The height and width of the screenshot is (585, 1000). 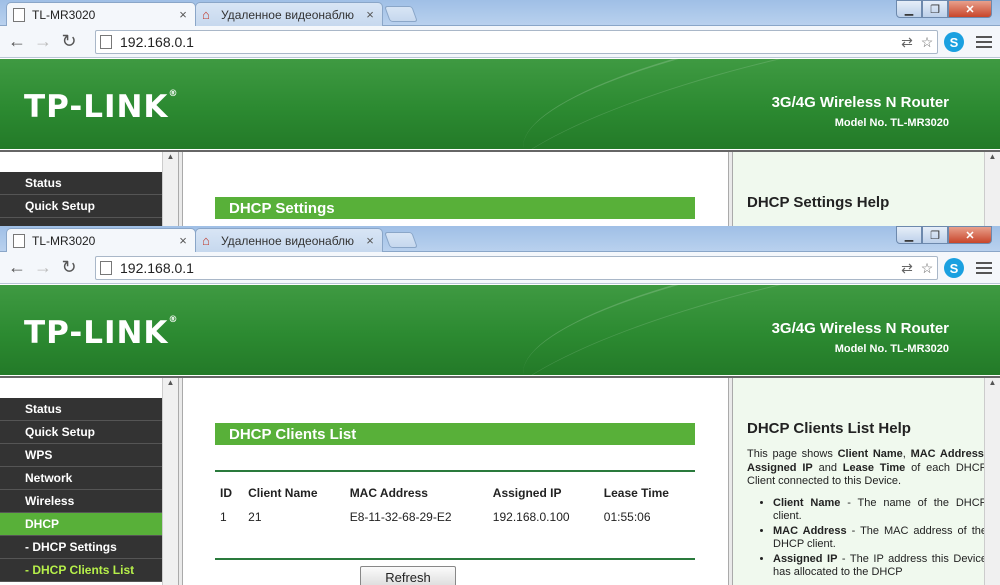 I want to click on sidebar-item-dhcp-settings: - DHCP Settings, so click(x=81, y=547).